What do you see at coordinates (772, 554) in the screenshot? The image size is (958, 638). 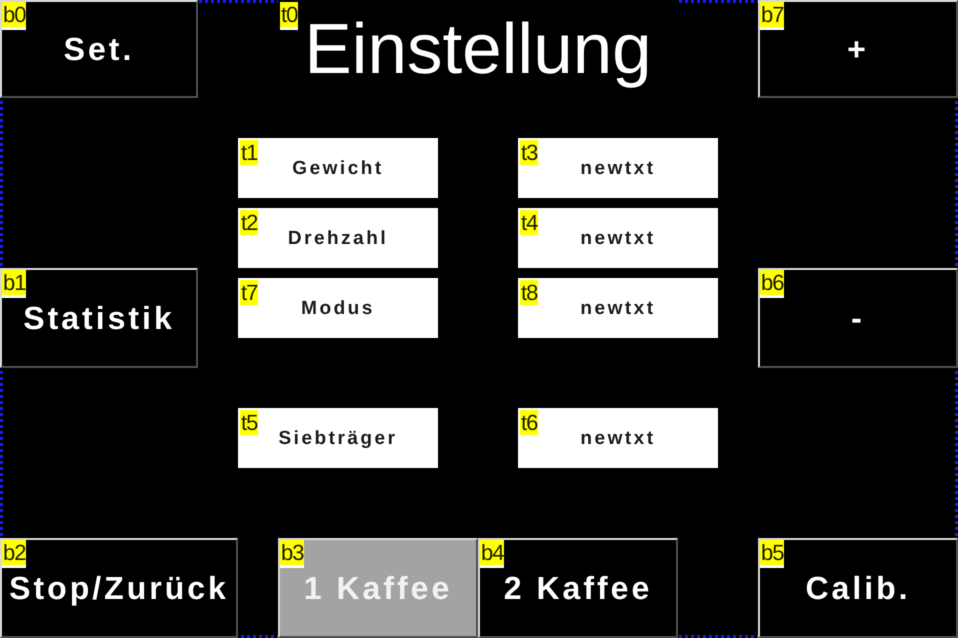 I see `component-id-tag: b5` at bounding box center [772, 554].